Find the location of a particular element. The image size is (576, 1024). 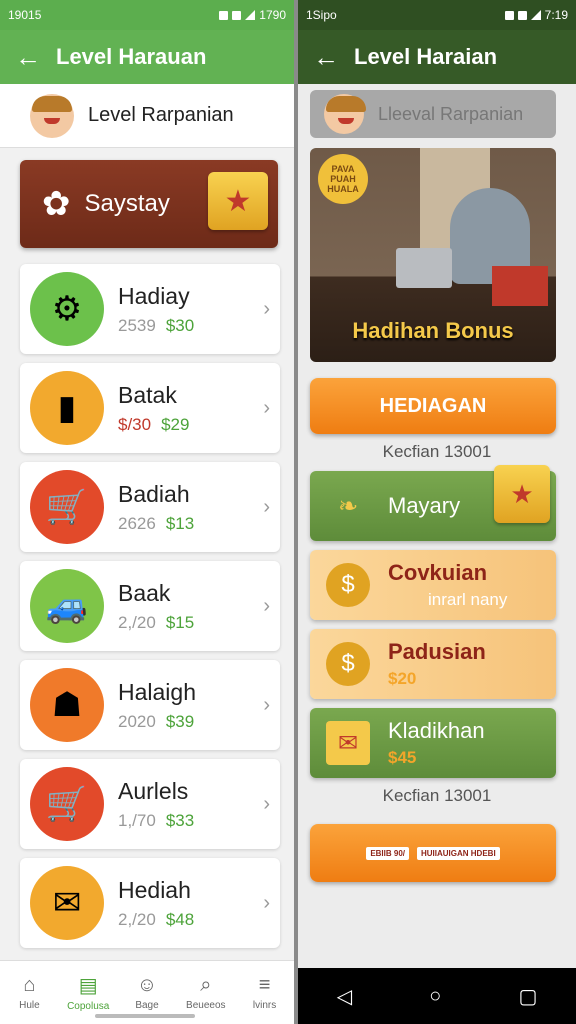

leaf-icon: ❧ is located at coordinates (348, 506).